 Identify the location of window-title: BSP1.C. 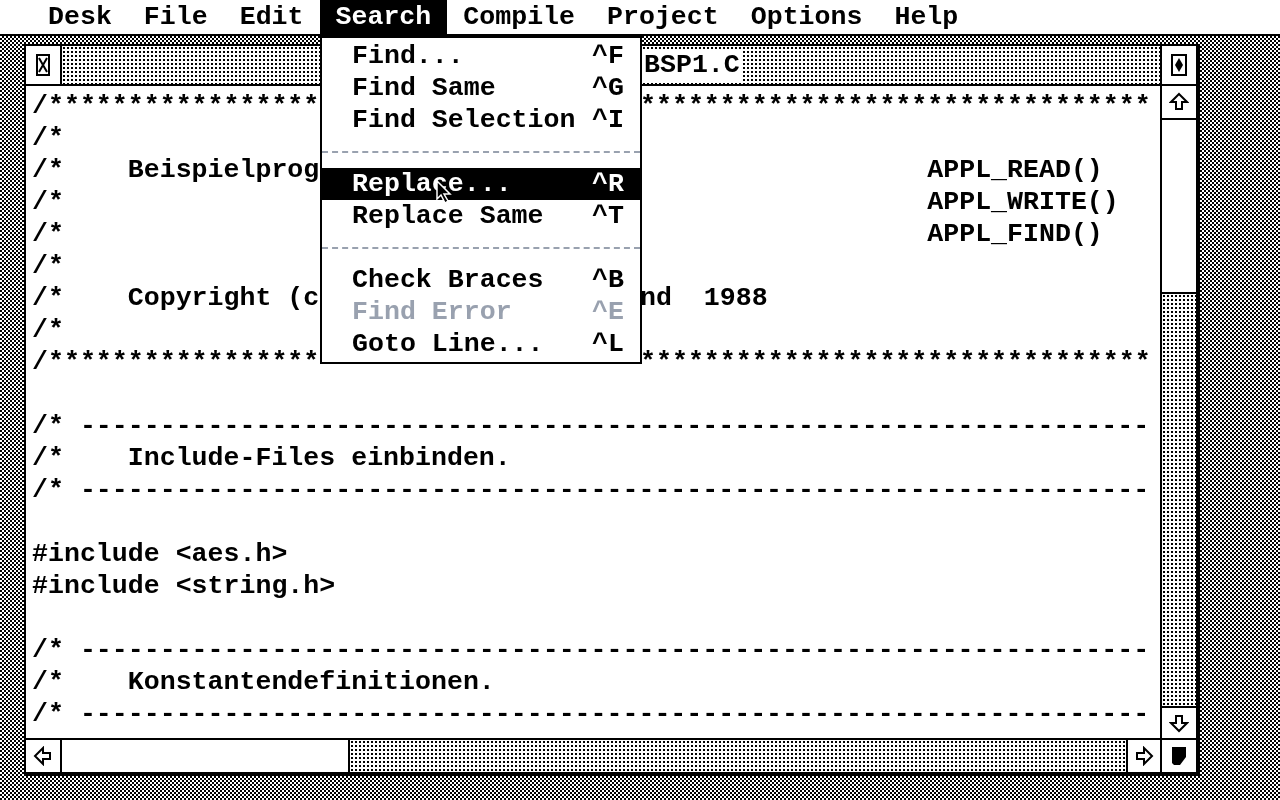
(692, 65).